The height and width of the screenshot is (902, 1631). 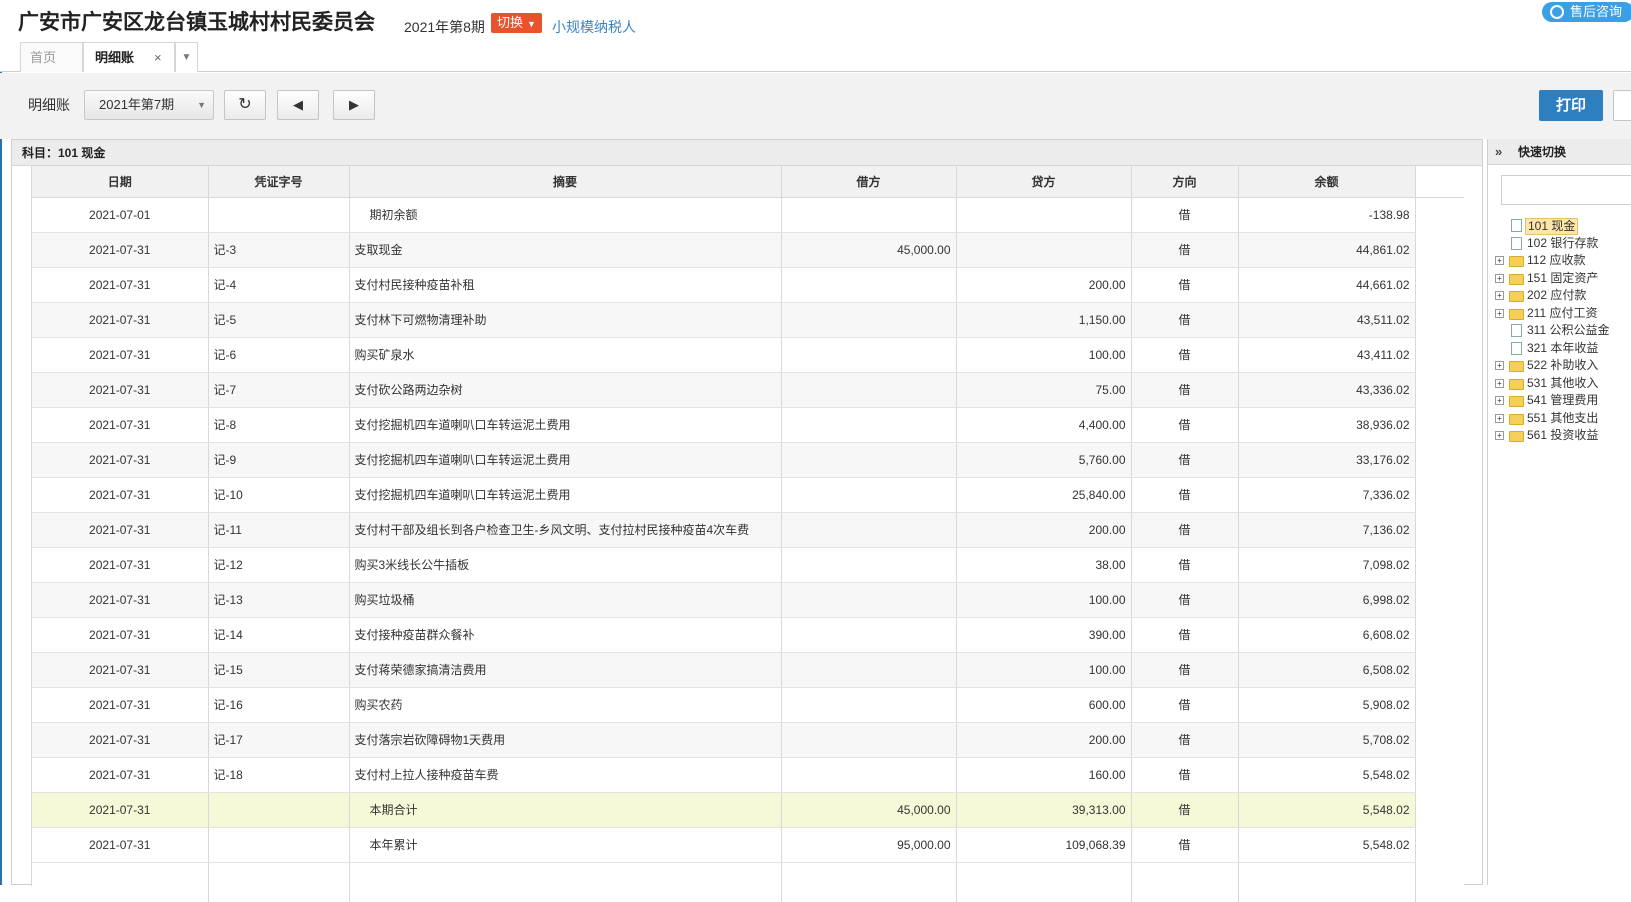 What do you see at coordinates (1559, 226) in the screenshot?
I see `tree-item: 101 现金` at bounding box center [1559, 226].